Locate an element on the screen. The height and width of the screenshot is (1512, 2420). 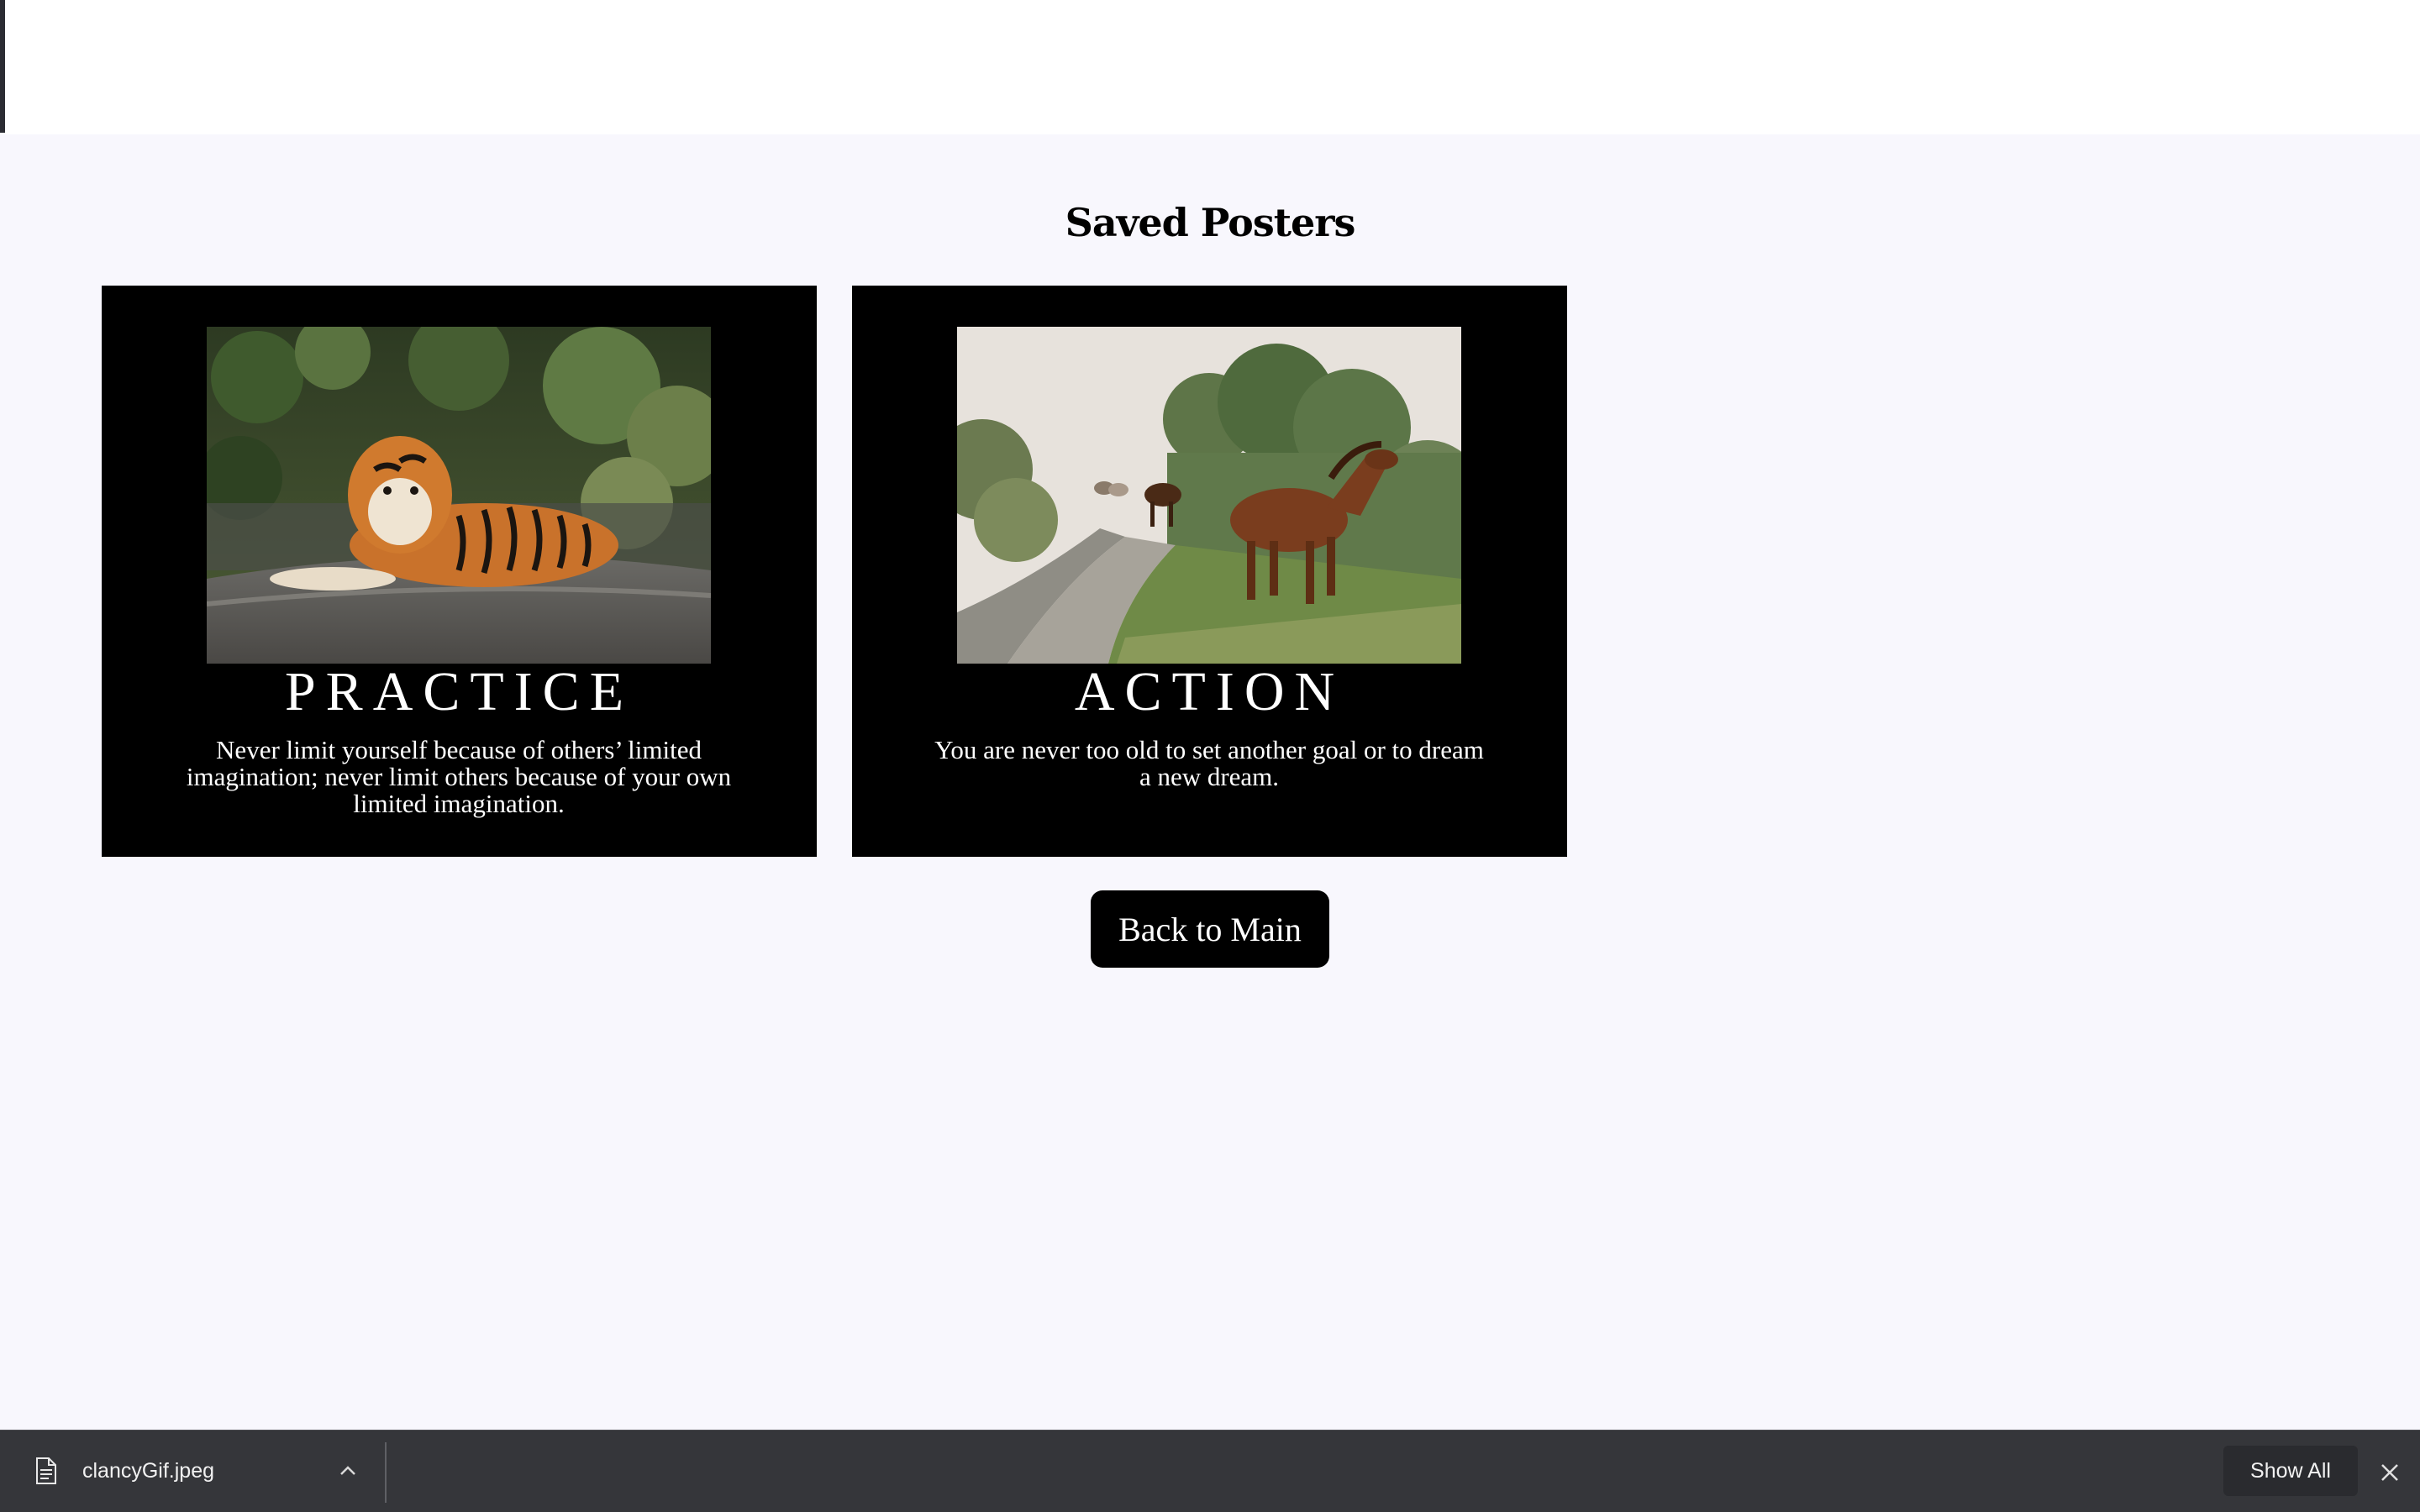
poster-image-horses is located at coordinates (1209, 495).